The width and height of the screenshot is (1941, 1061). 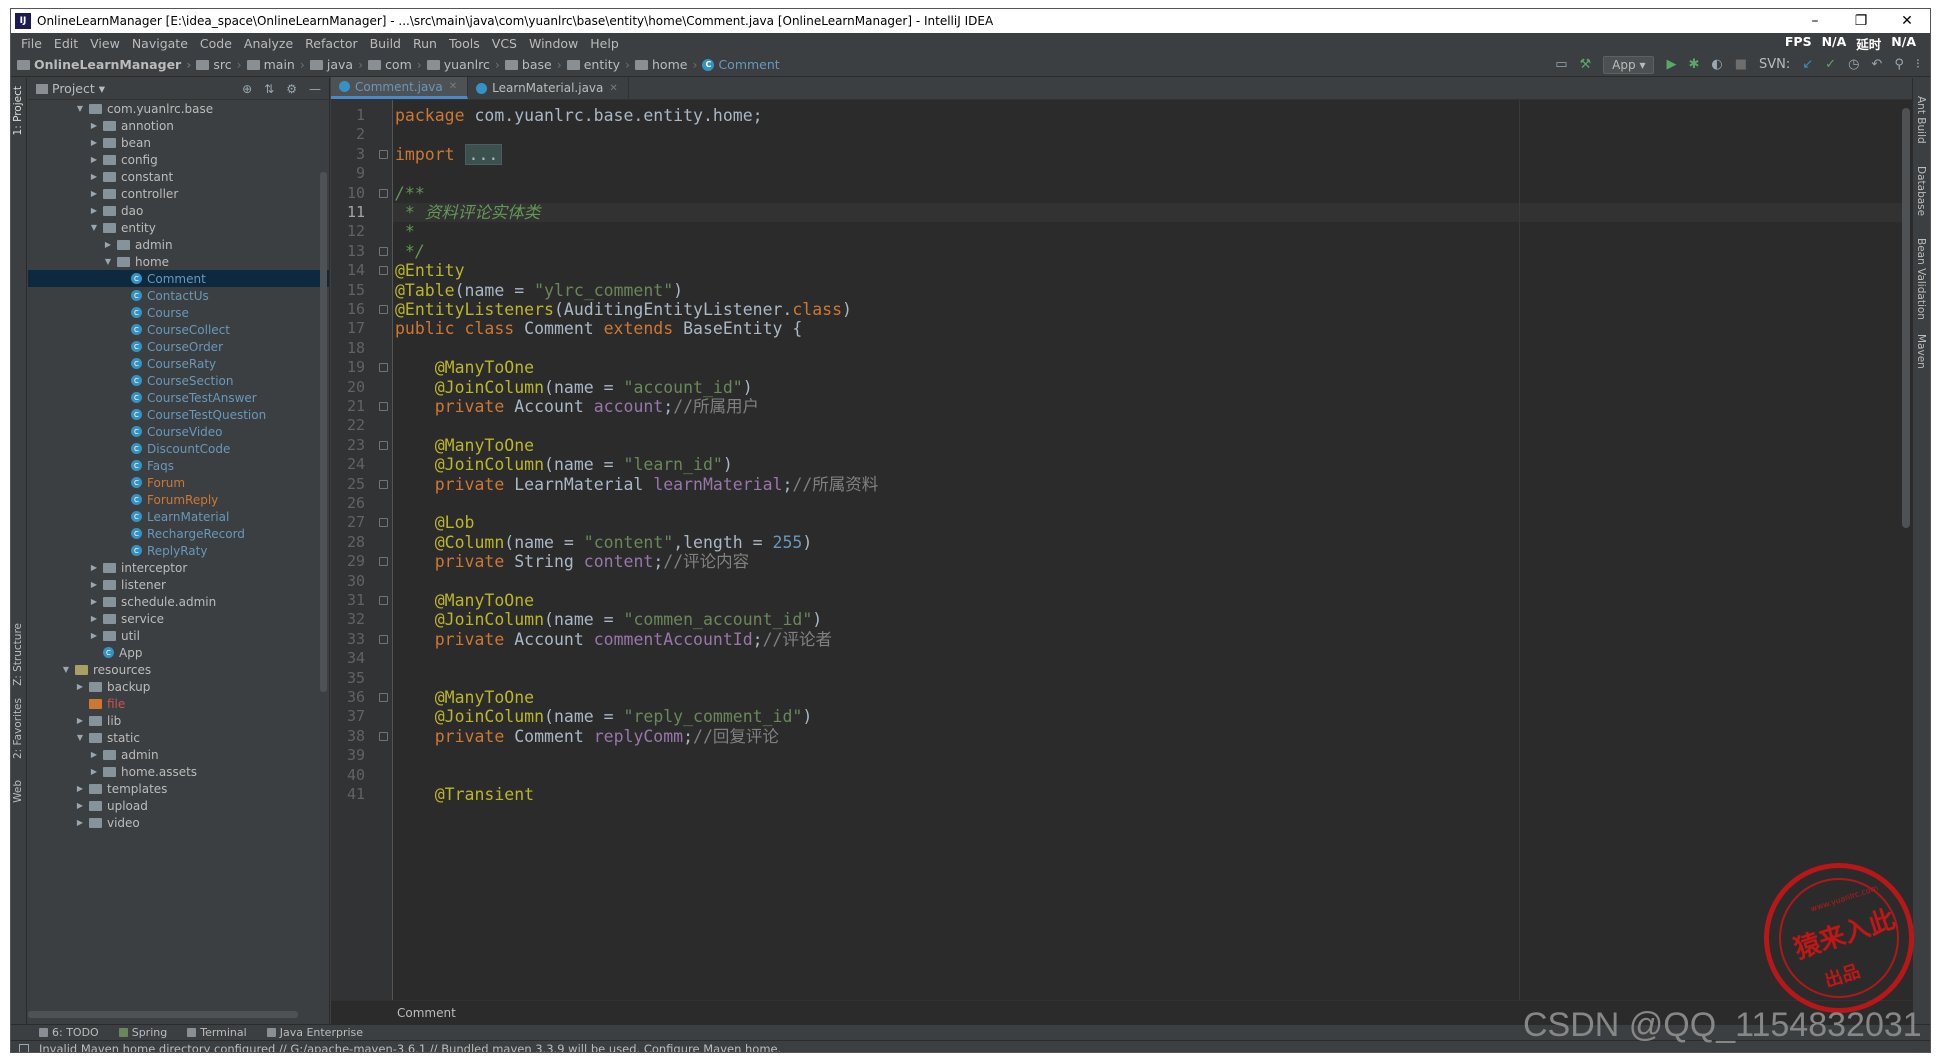 What do you see at coordinates (579, 115) in the screenshot?
I see `code-line: package com.yuanlrc.base.entity.home;` at bounding box center [579, 115].